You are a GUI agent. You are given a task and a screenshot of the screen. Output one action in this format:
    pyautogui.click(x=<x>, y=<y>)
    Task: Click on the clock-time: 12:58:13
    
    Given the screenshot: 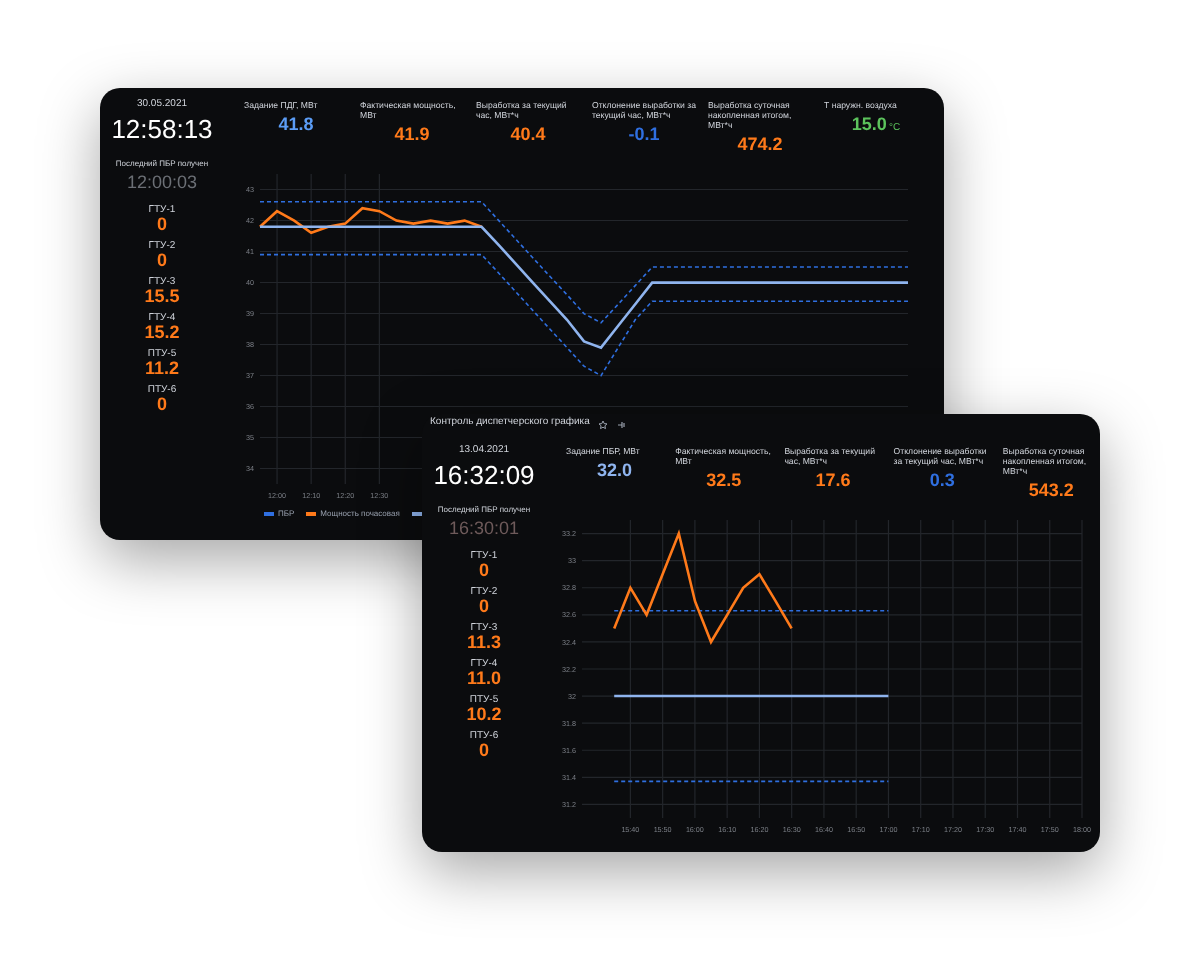 What is the action you would take?
    pyautogui.click(x=162, y=129)
    